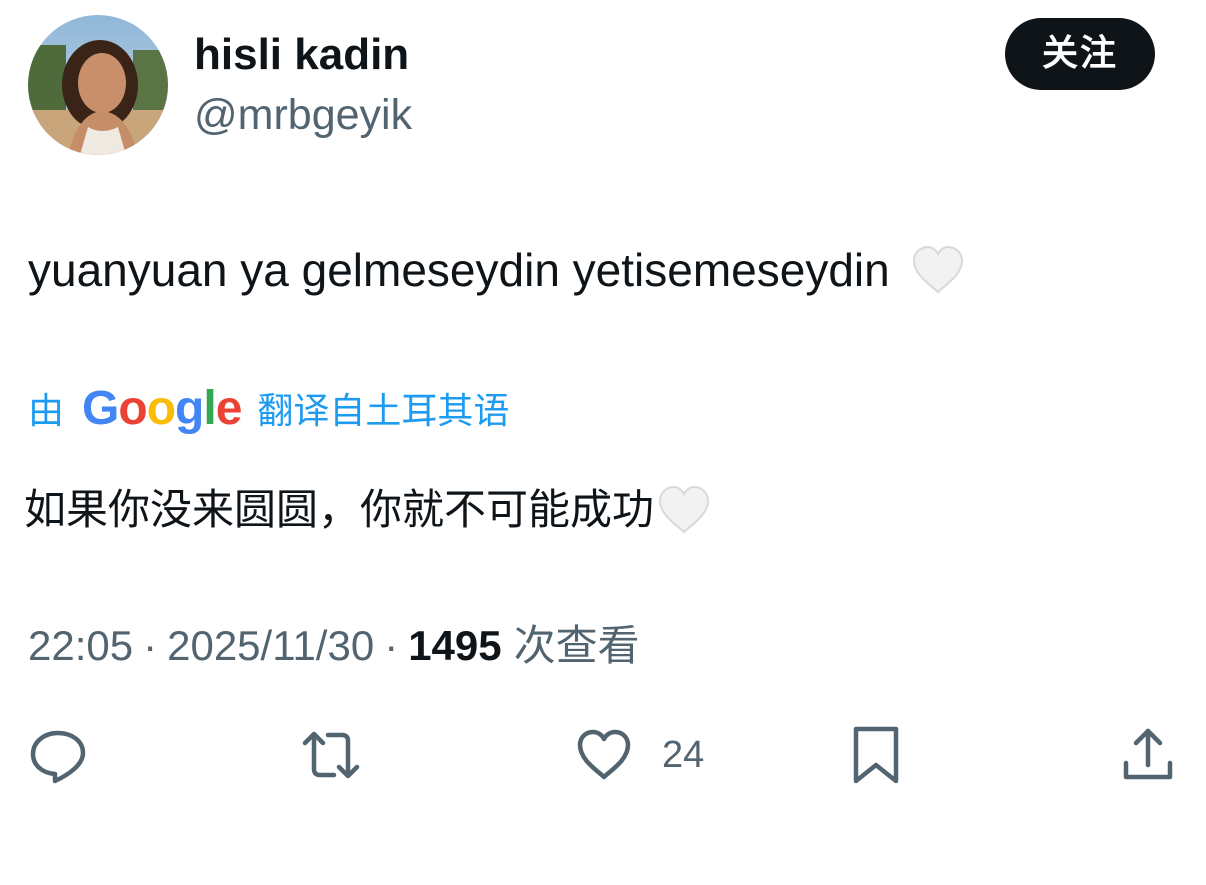  What do you see at coordinates (162, 408) in the screenshot?
I see `google-logo: Google` at bounding box center [162, 408].